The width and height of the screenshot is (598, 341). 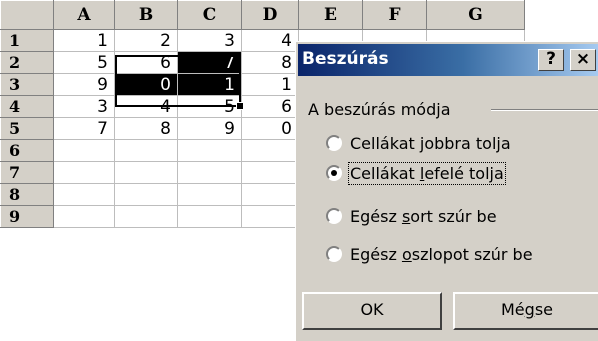 What do you see at coordinates (270, 106) in the screenshot?
I see `cell-d4: 6` at bounding box center [270, 106].